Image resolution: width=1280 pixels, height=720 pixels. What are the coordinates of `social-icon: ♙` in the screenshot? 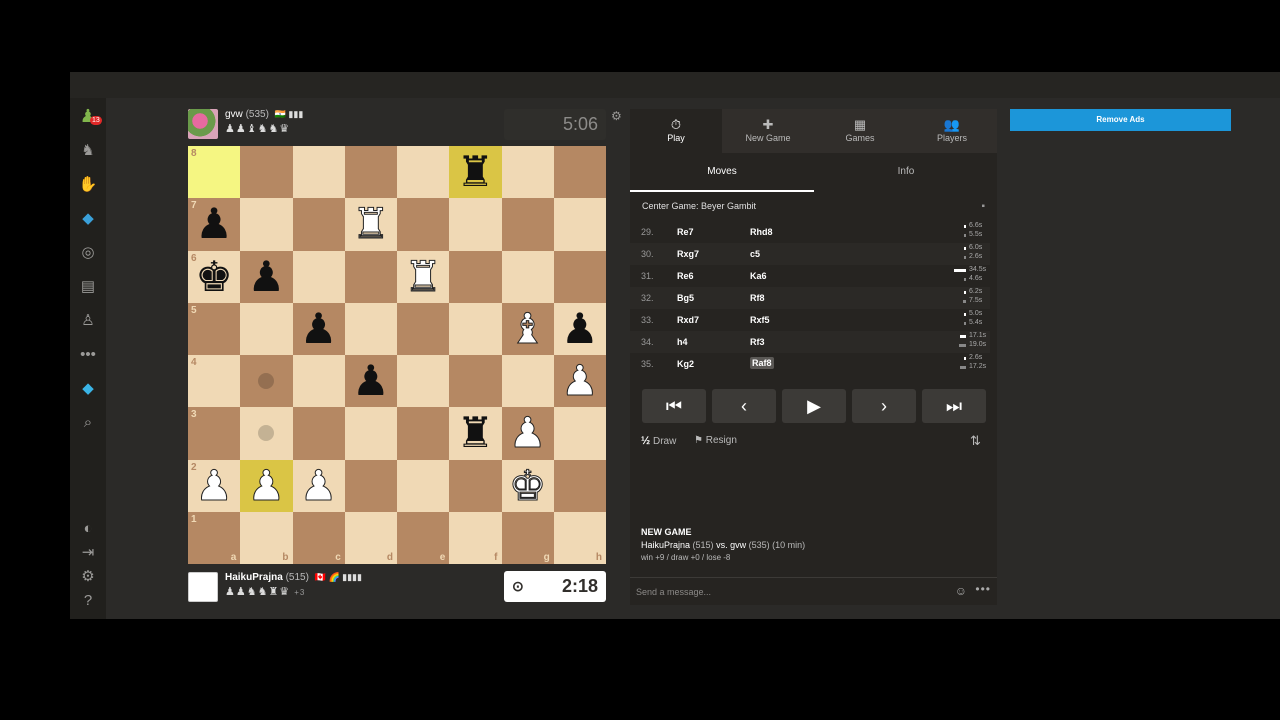 It's located at (88, 320).